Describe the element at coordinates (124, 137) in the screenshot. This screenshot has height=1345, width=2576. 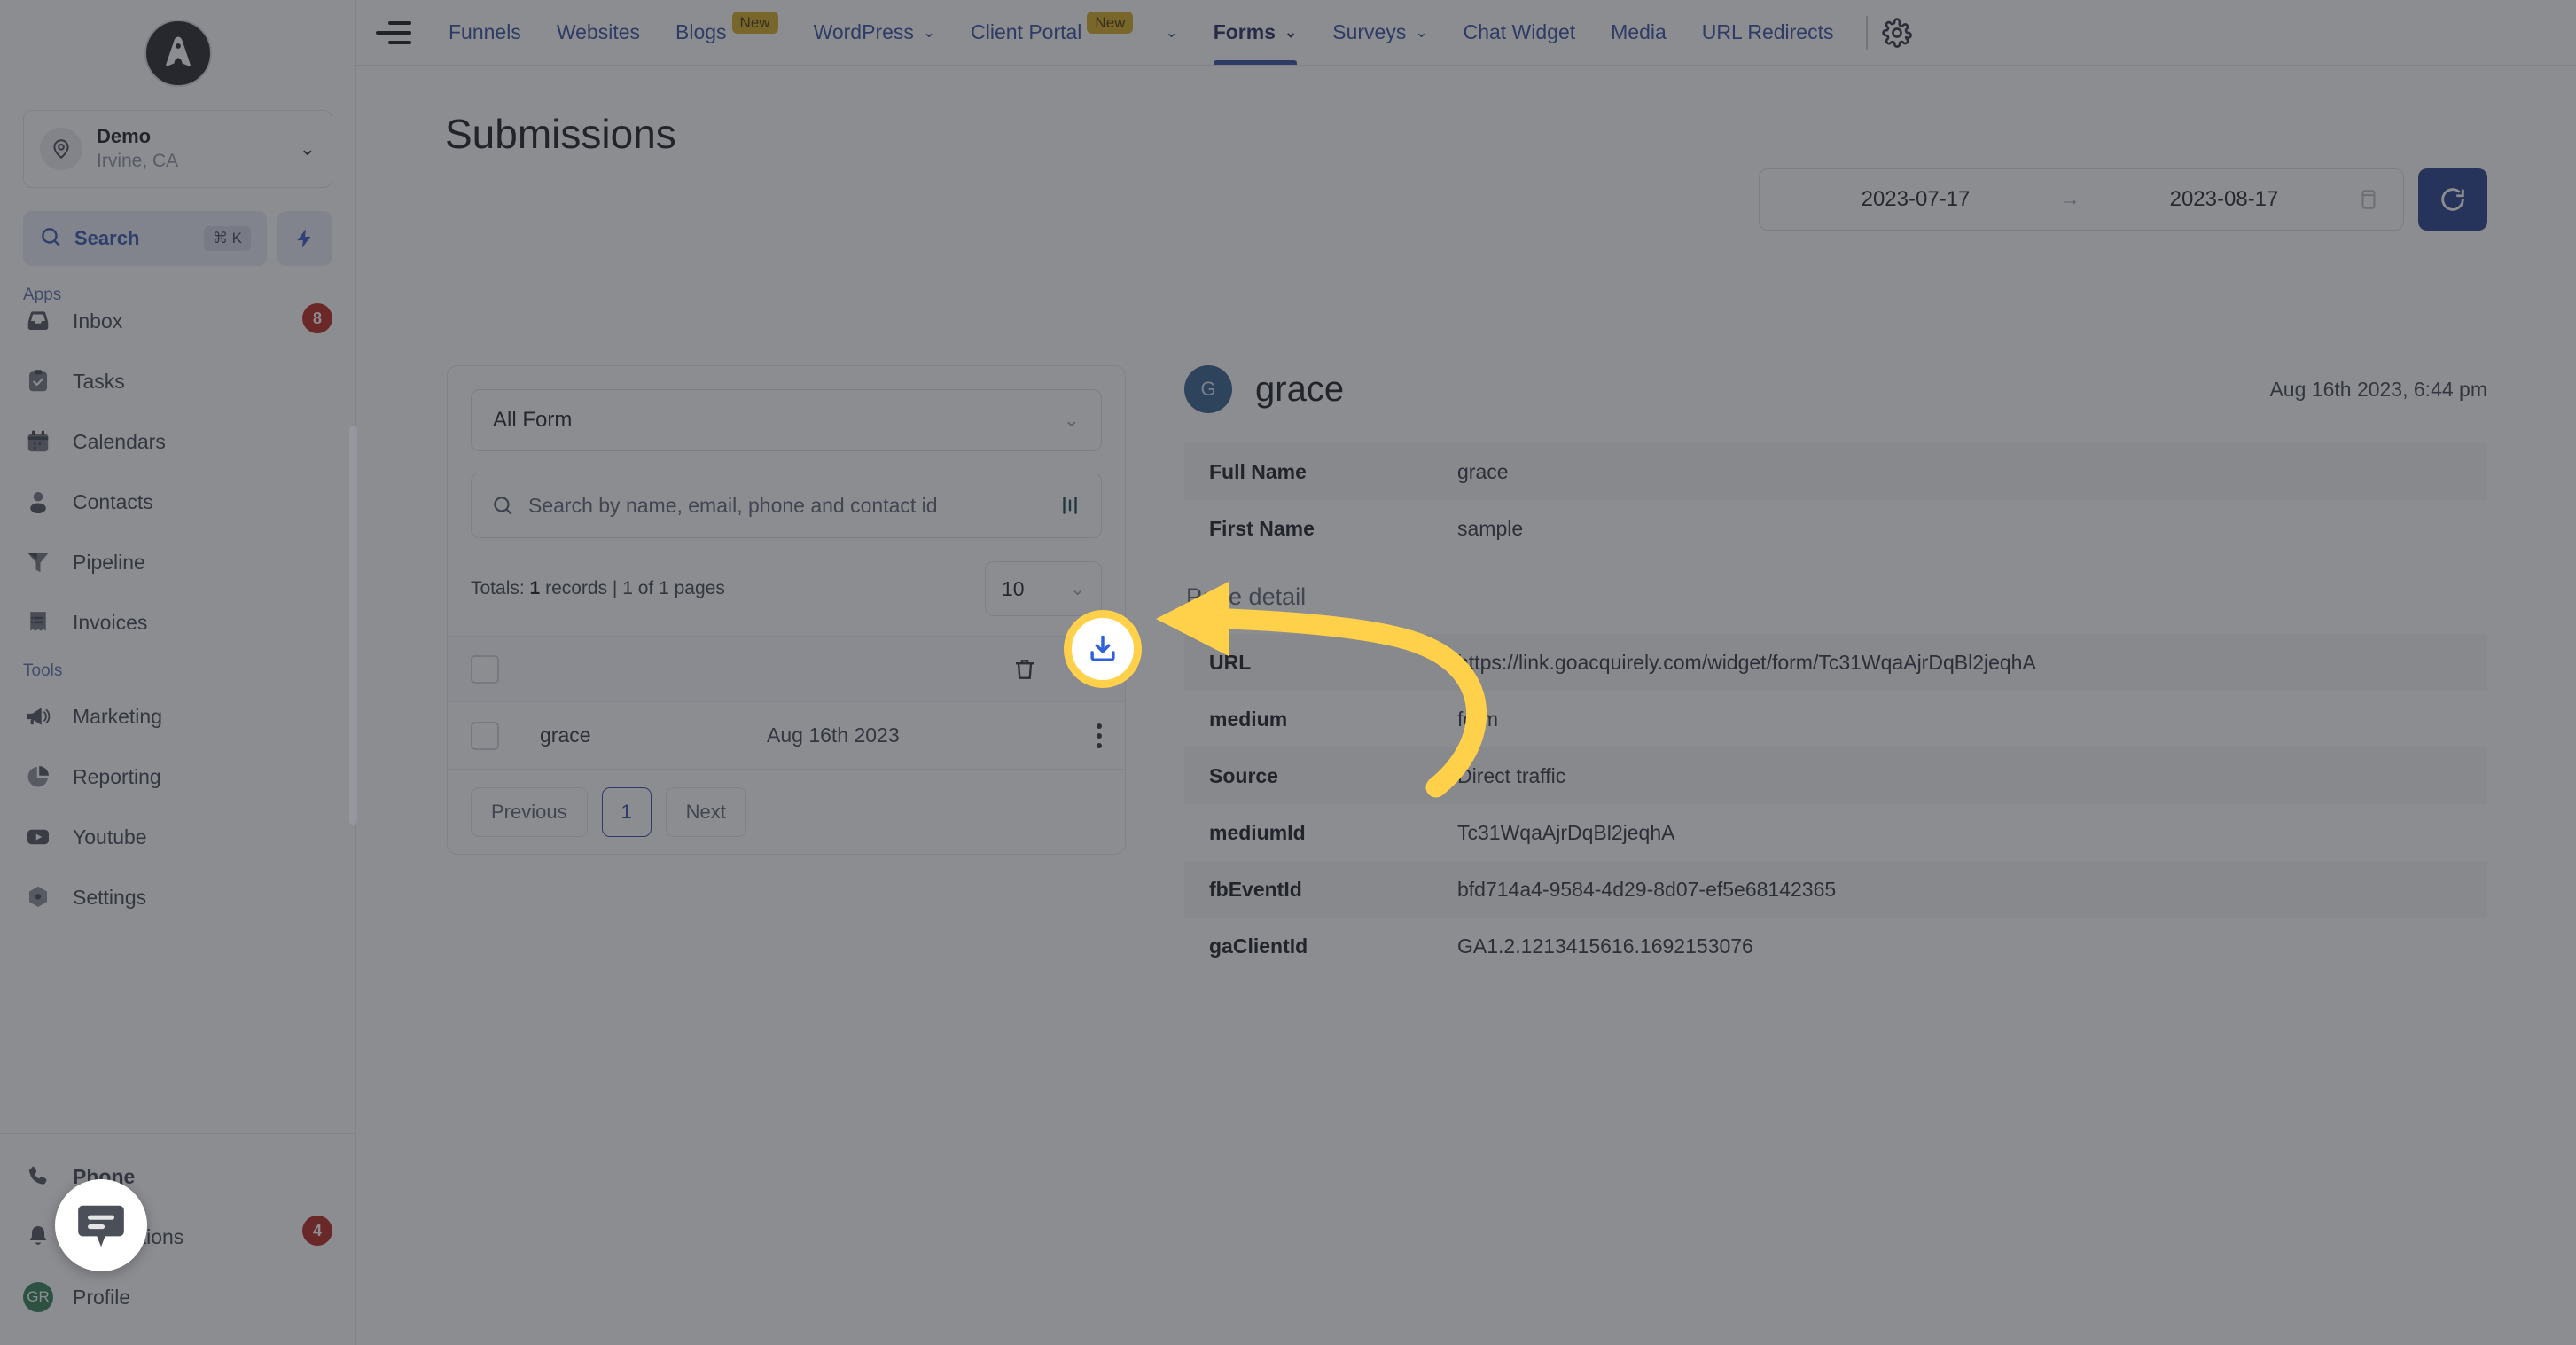
I see `location-name: Demo` at that location.